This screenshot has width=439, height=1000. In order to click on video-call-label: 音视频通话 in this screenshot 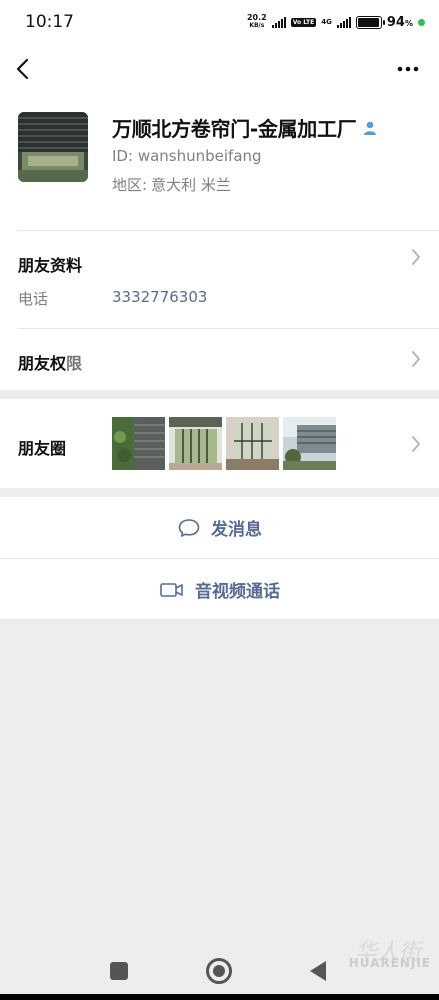, I will do `click(237, 592)`.